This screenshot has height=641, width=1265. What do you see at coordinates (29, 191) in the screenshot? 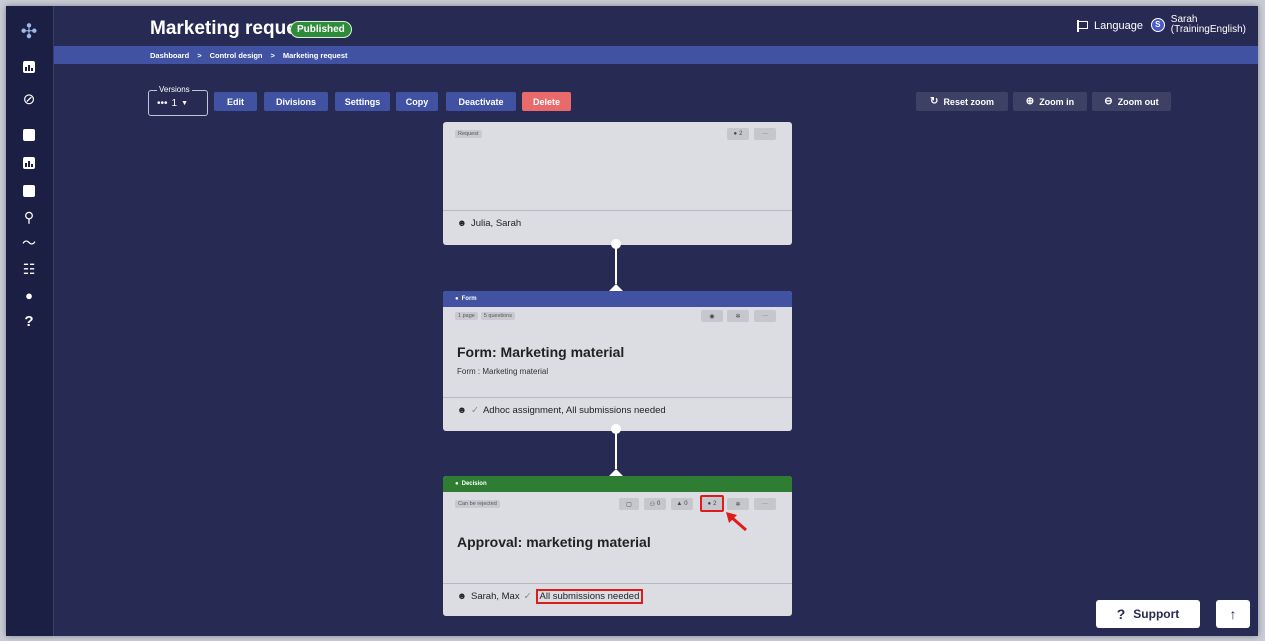
I see `sidebar-library-icon` at bounding box center [29, 191].